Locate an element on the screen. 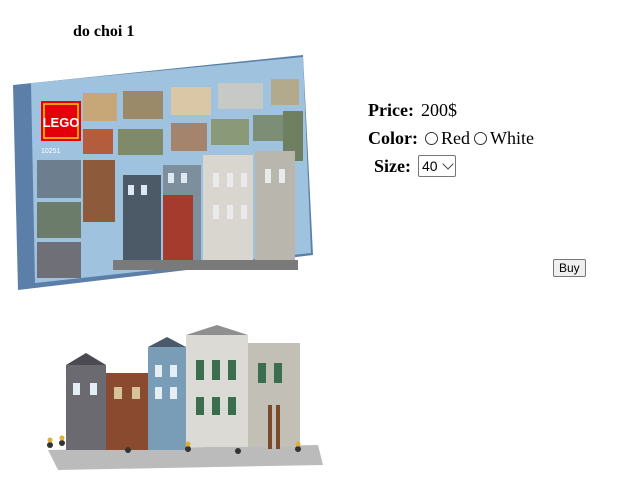 Image resolution: width=627 pixels, height=488 pixels. product-title: do choi 1 is located at coordinates (104, 31).